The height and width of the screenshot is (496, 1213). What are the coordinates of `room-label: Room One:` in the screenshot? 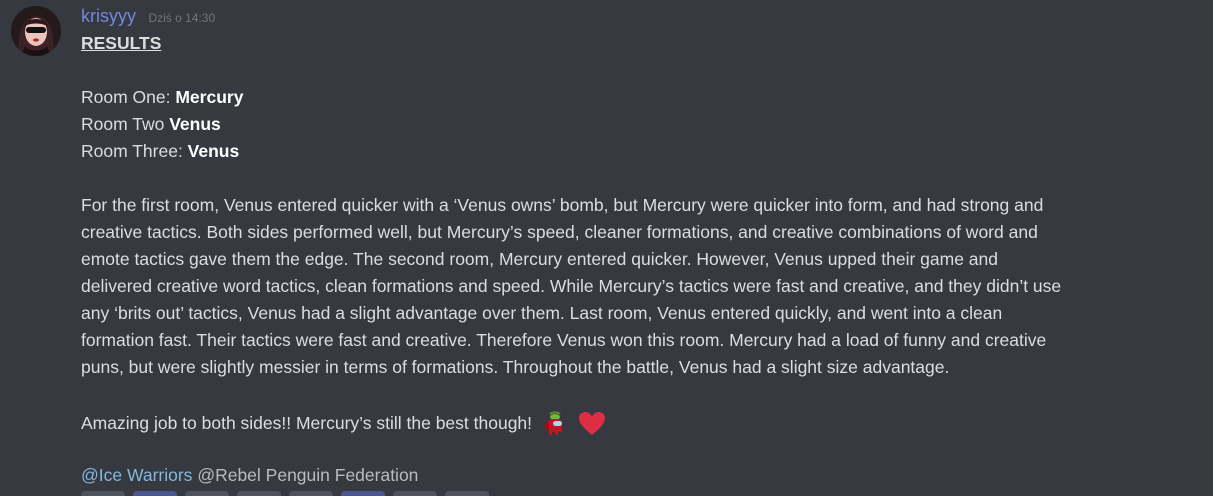 It's located at (128, 97).